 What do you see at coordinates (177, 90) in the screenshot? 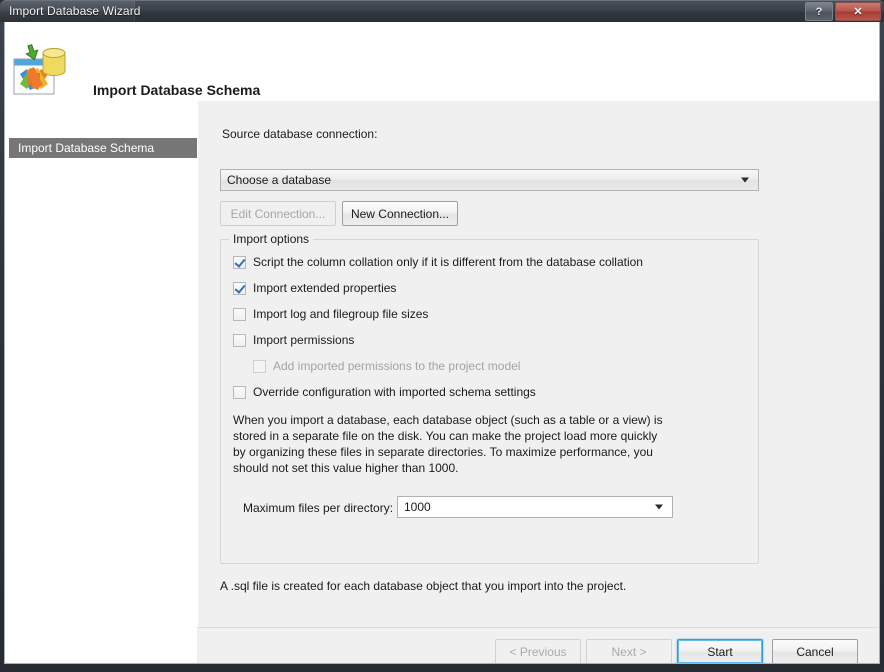
I see `page-title: Import Database Schema` at bounding box center [177, 90].